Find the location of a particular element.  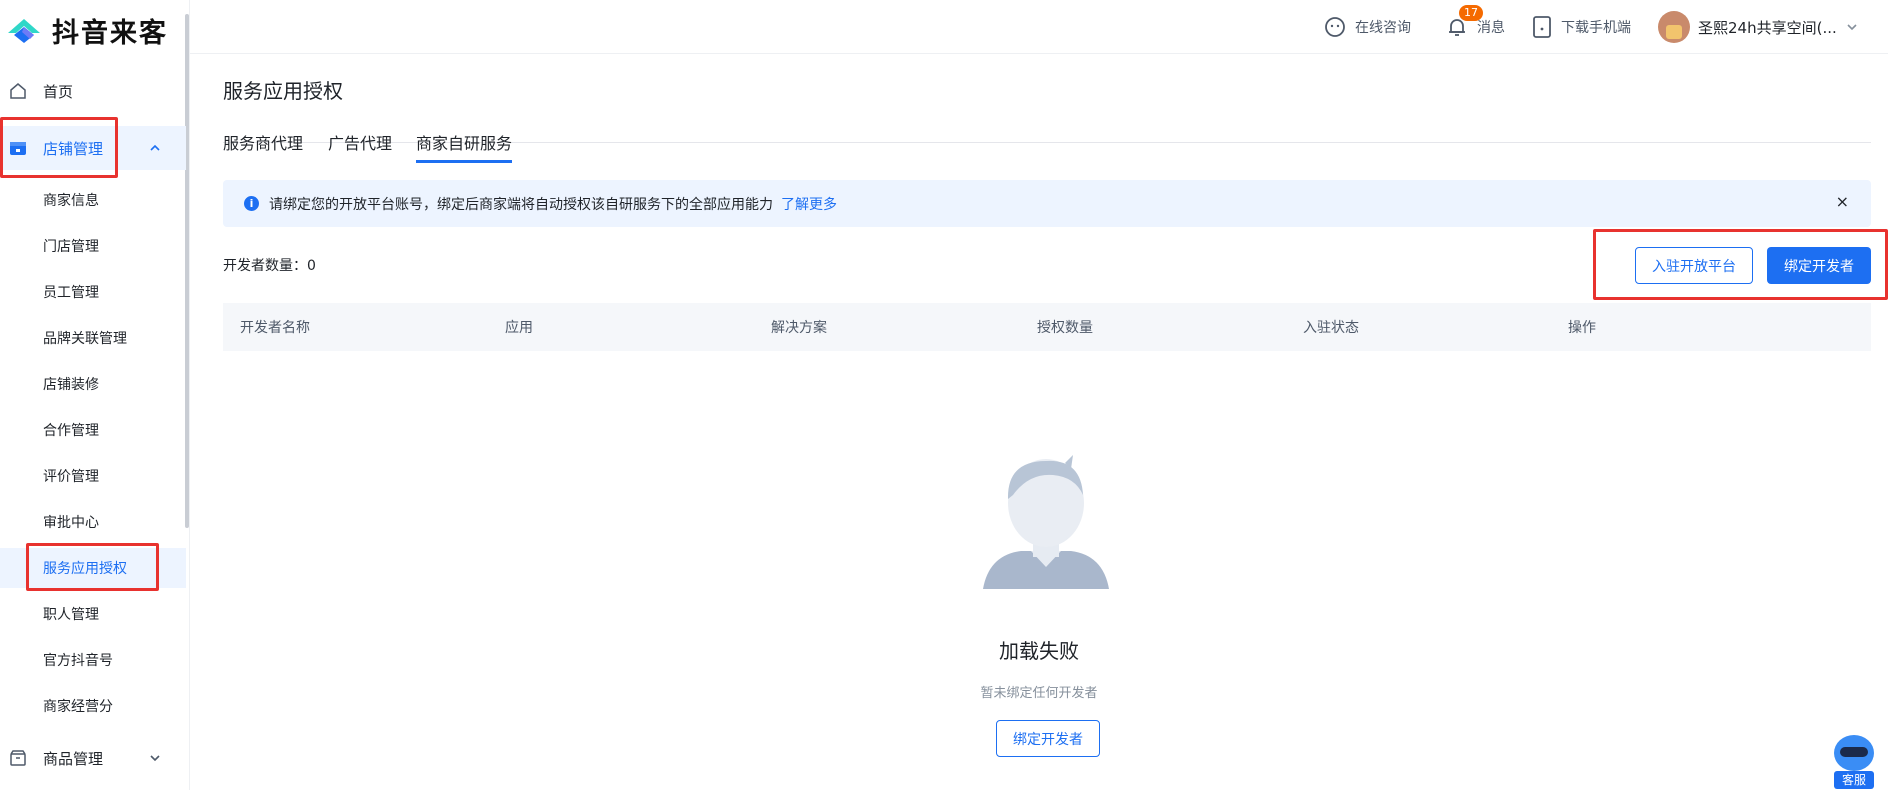

avatar is located at coordinates (1674, 27).